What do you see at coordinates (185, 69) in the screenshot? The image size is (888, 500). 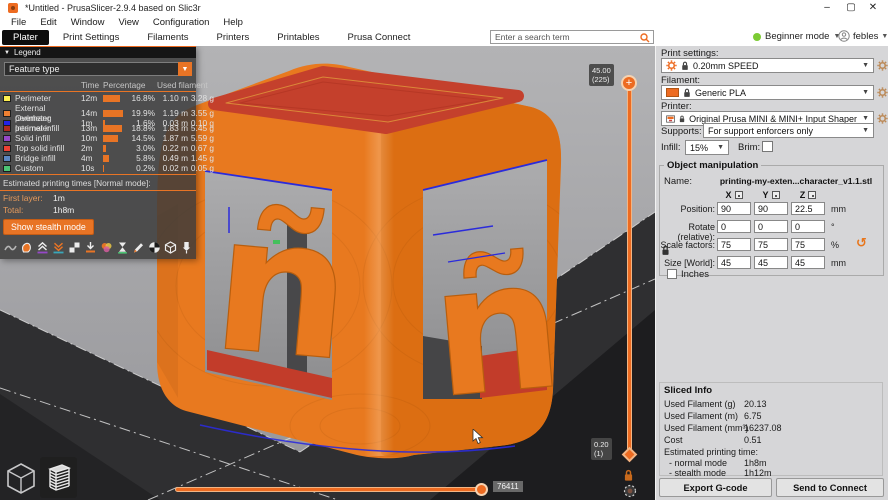 I see `dropdown-arrow-icon: ▼` at bounding box center [185, 69].